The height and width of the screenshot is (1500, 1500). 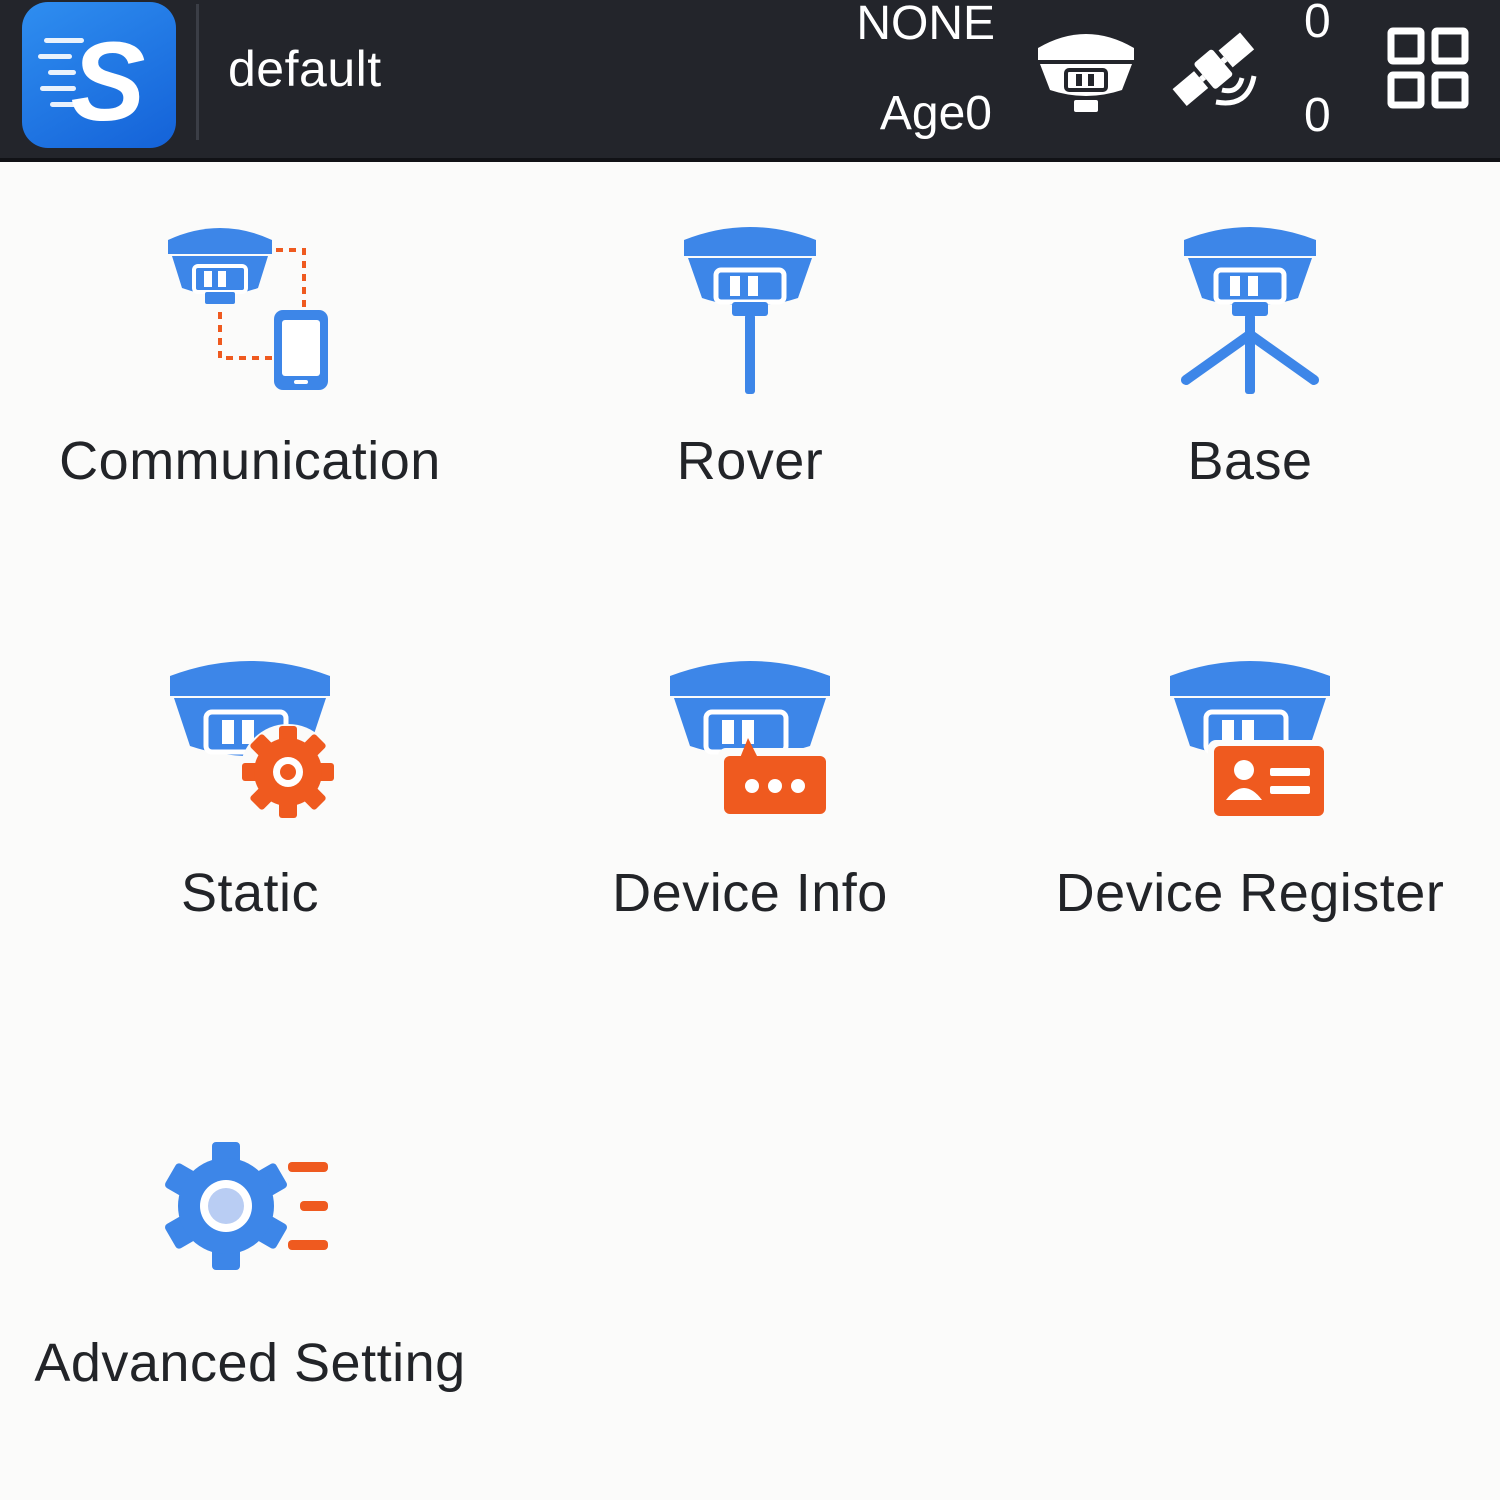 What do you see at coordinates (935, 113) in the screenshot?
I see `correction-age: Age0` at bounding box center [935, 113].